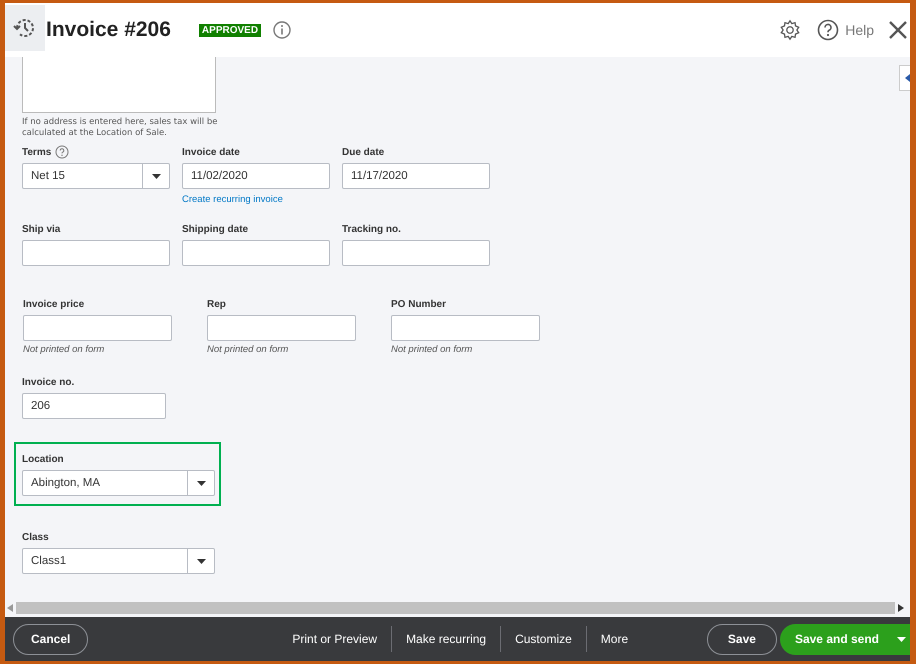  What do you see at coordinates (41, 229) in the screenshot?
I see `field-label: Ship via` at bounding box center [41, 229].